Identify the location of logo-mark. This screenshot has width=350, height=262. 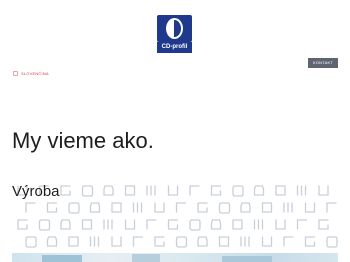
(174, 28).